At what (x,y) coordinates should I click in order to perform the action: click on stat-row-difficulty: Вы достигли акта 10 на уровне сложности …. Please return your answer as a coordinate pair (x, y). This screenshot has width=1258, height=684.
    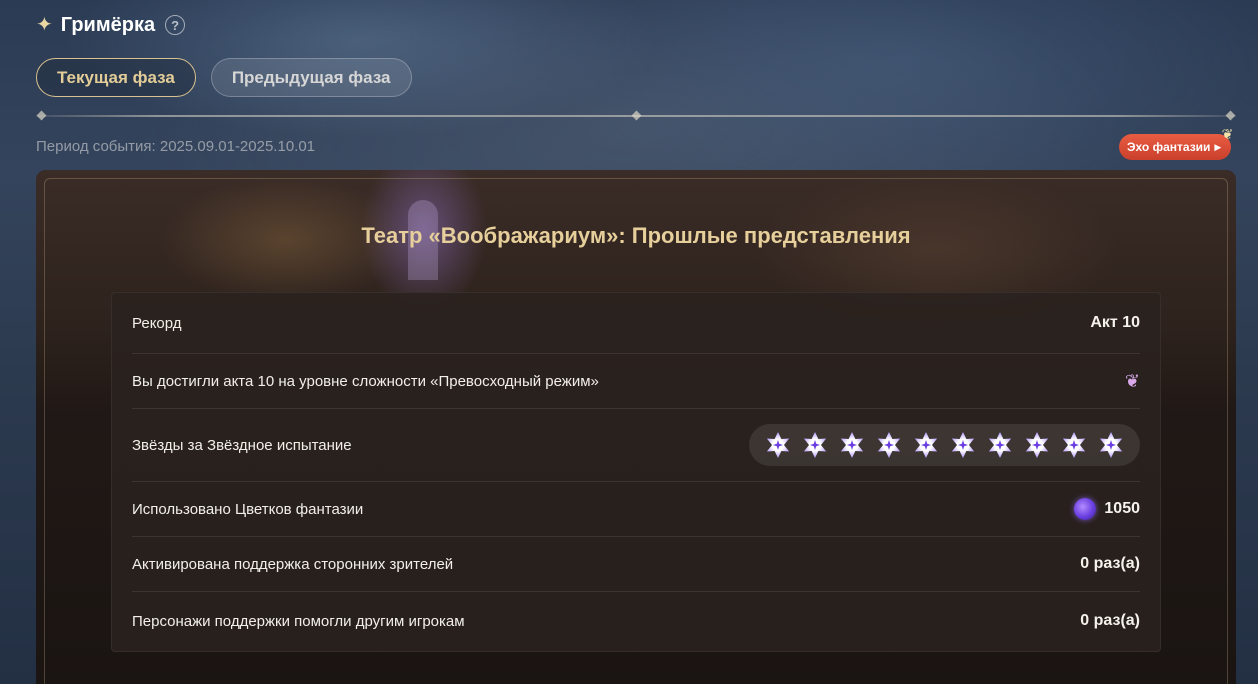
    Looking at the image, I should click on (636, 381).